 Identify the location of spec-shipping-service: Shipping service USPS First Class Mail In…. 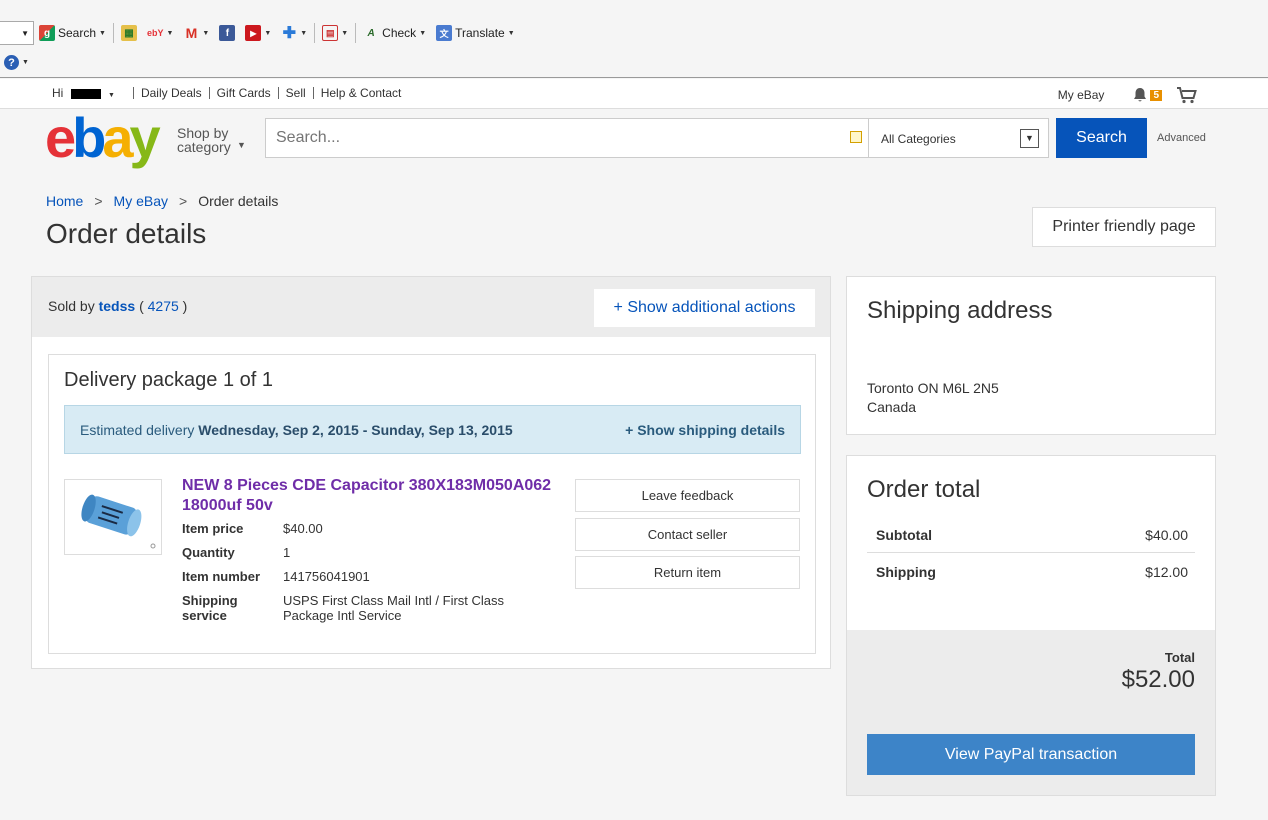
(352, 608).